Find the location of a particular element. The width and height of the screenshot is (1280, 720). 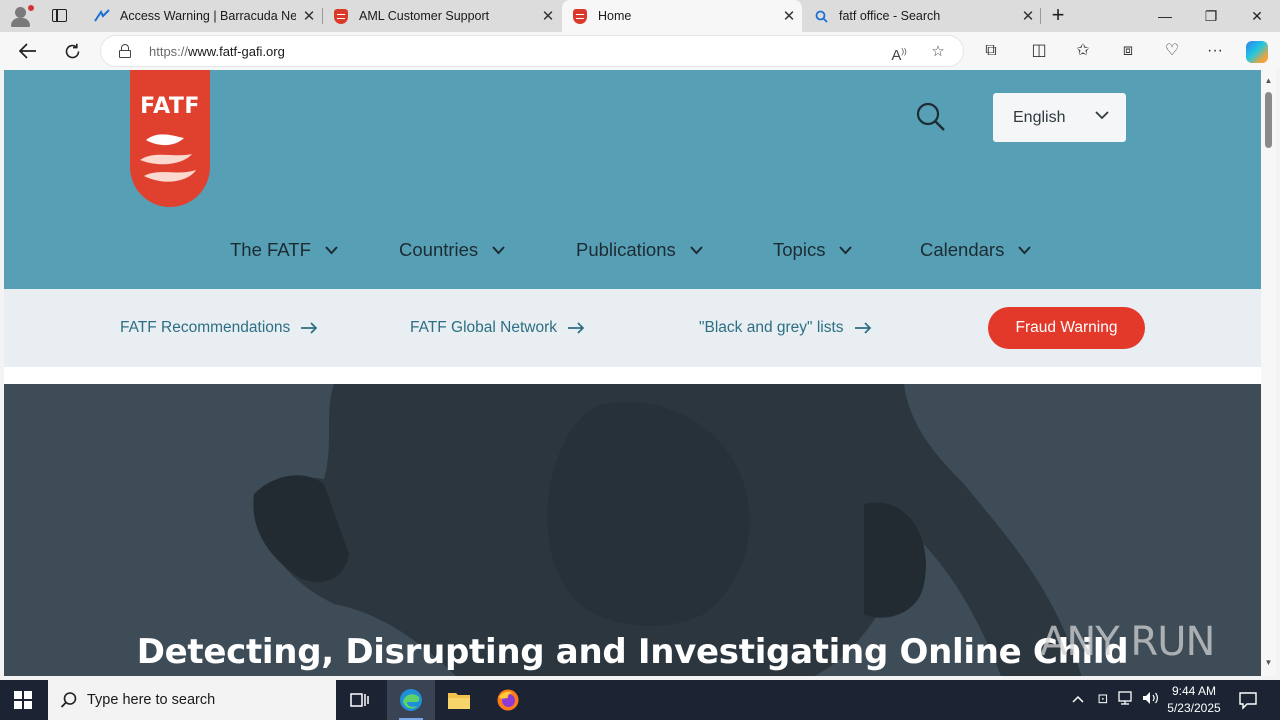

scroll-down-arrow: ▼ is located at coordinates (1268, 662).